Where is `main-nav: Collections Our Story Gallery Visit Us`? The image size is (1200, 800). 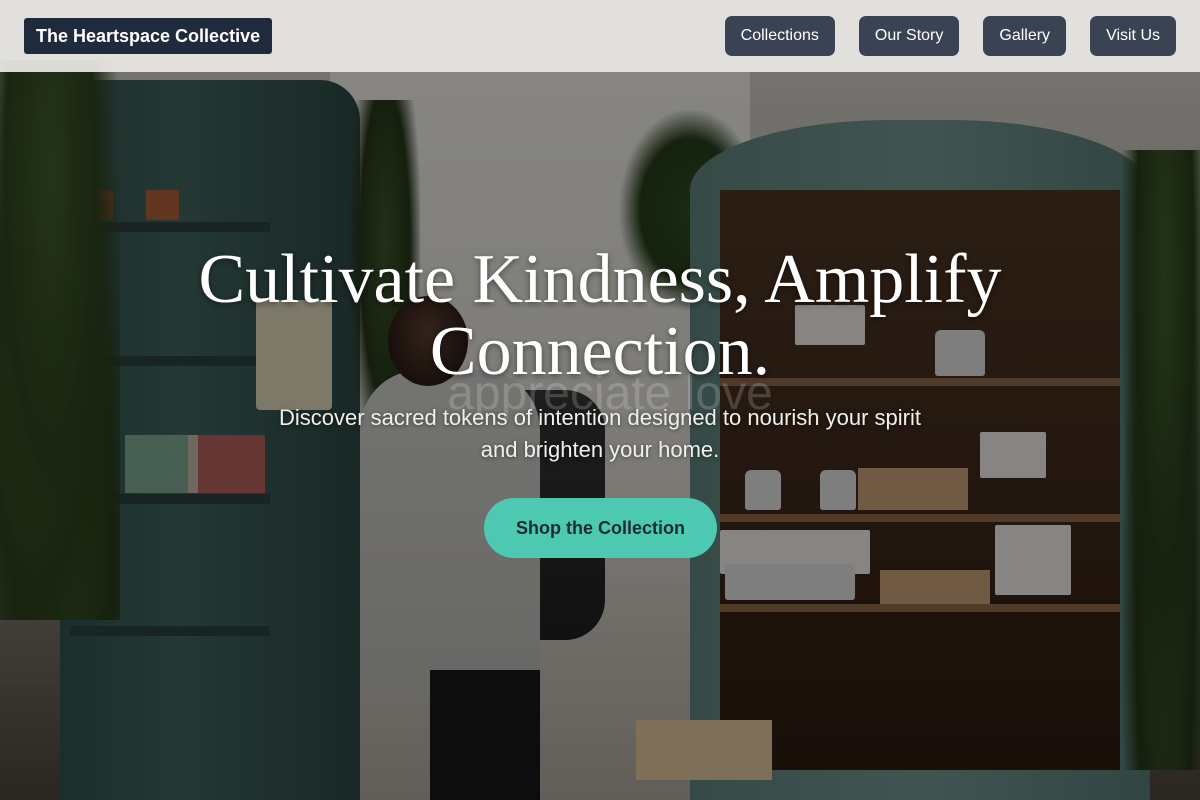 main-nav: Collections Our Story Gallery Visit Us is located at coordinates (950, 36).